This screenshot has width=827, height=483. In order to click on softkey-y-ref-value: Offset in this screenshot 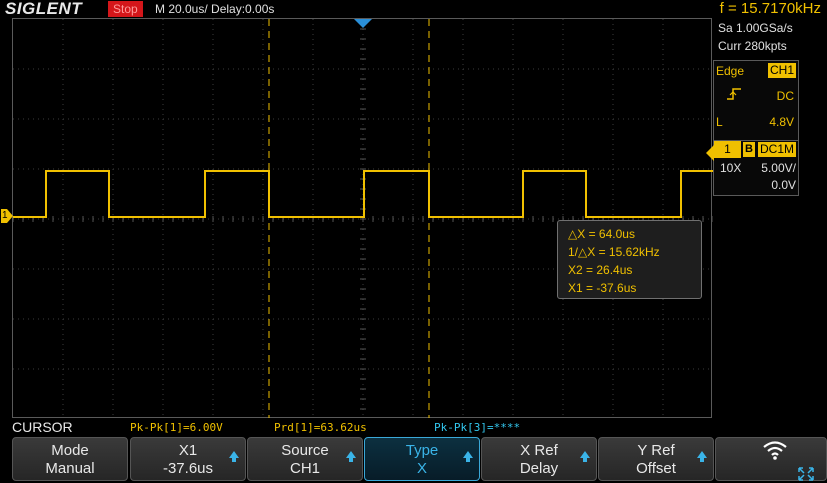, I will do `click(656, 468)`.